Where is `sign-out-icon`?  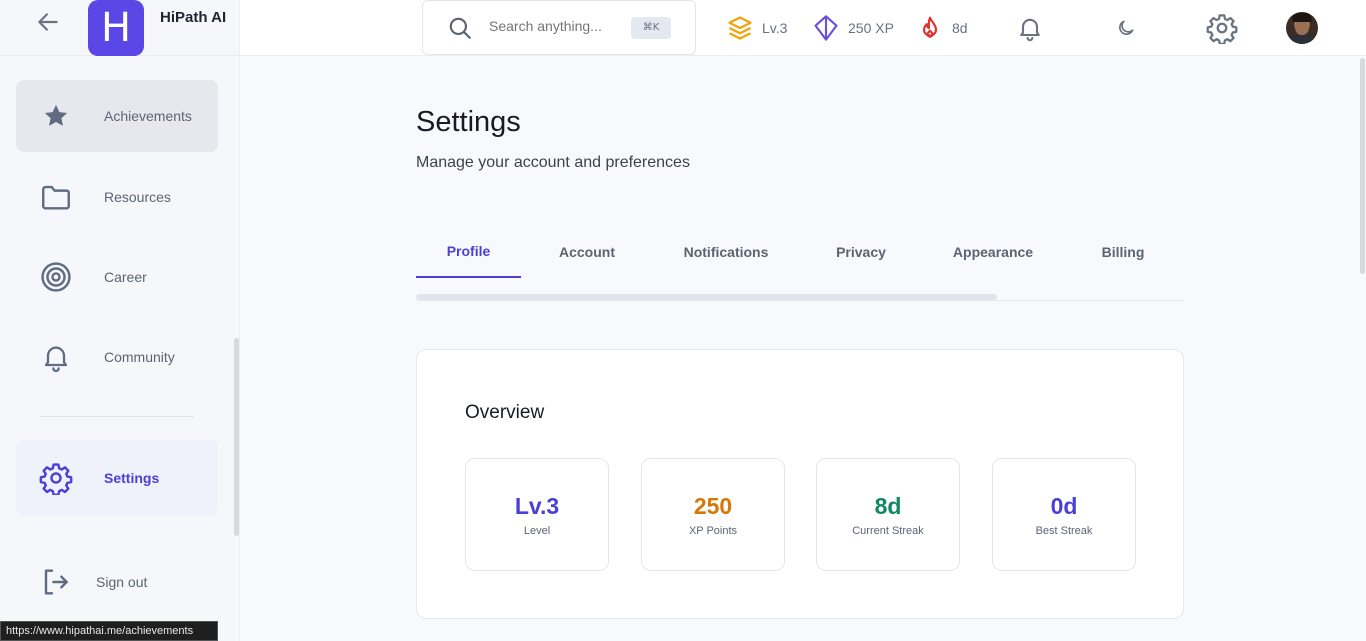
sign-out-icon is located at coordinates (56, 582).